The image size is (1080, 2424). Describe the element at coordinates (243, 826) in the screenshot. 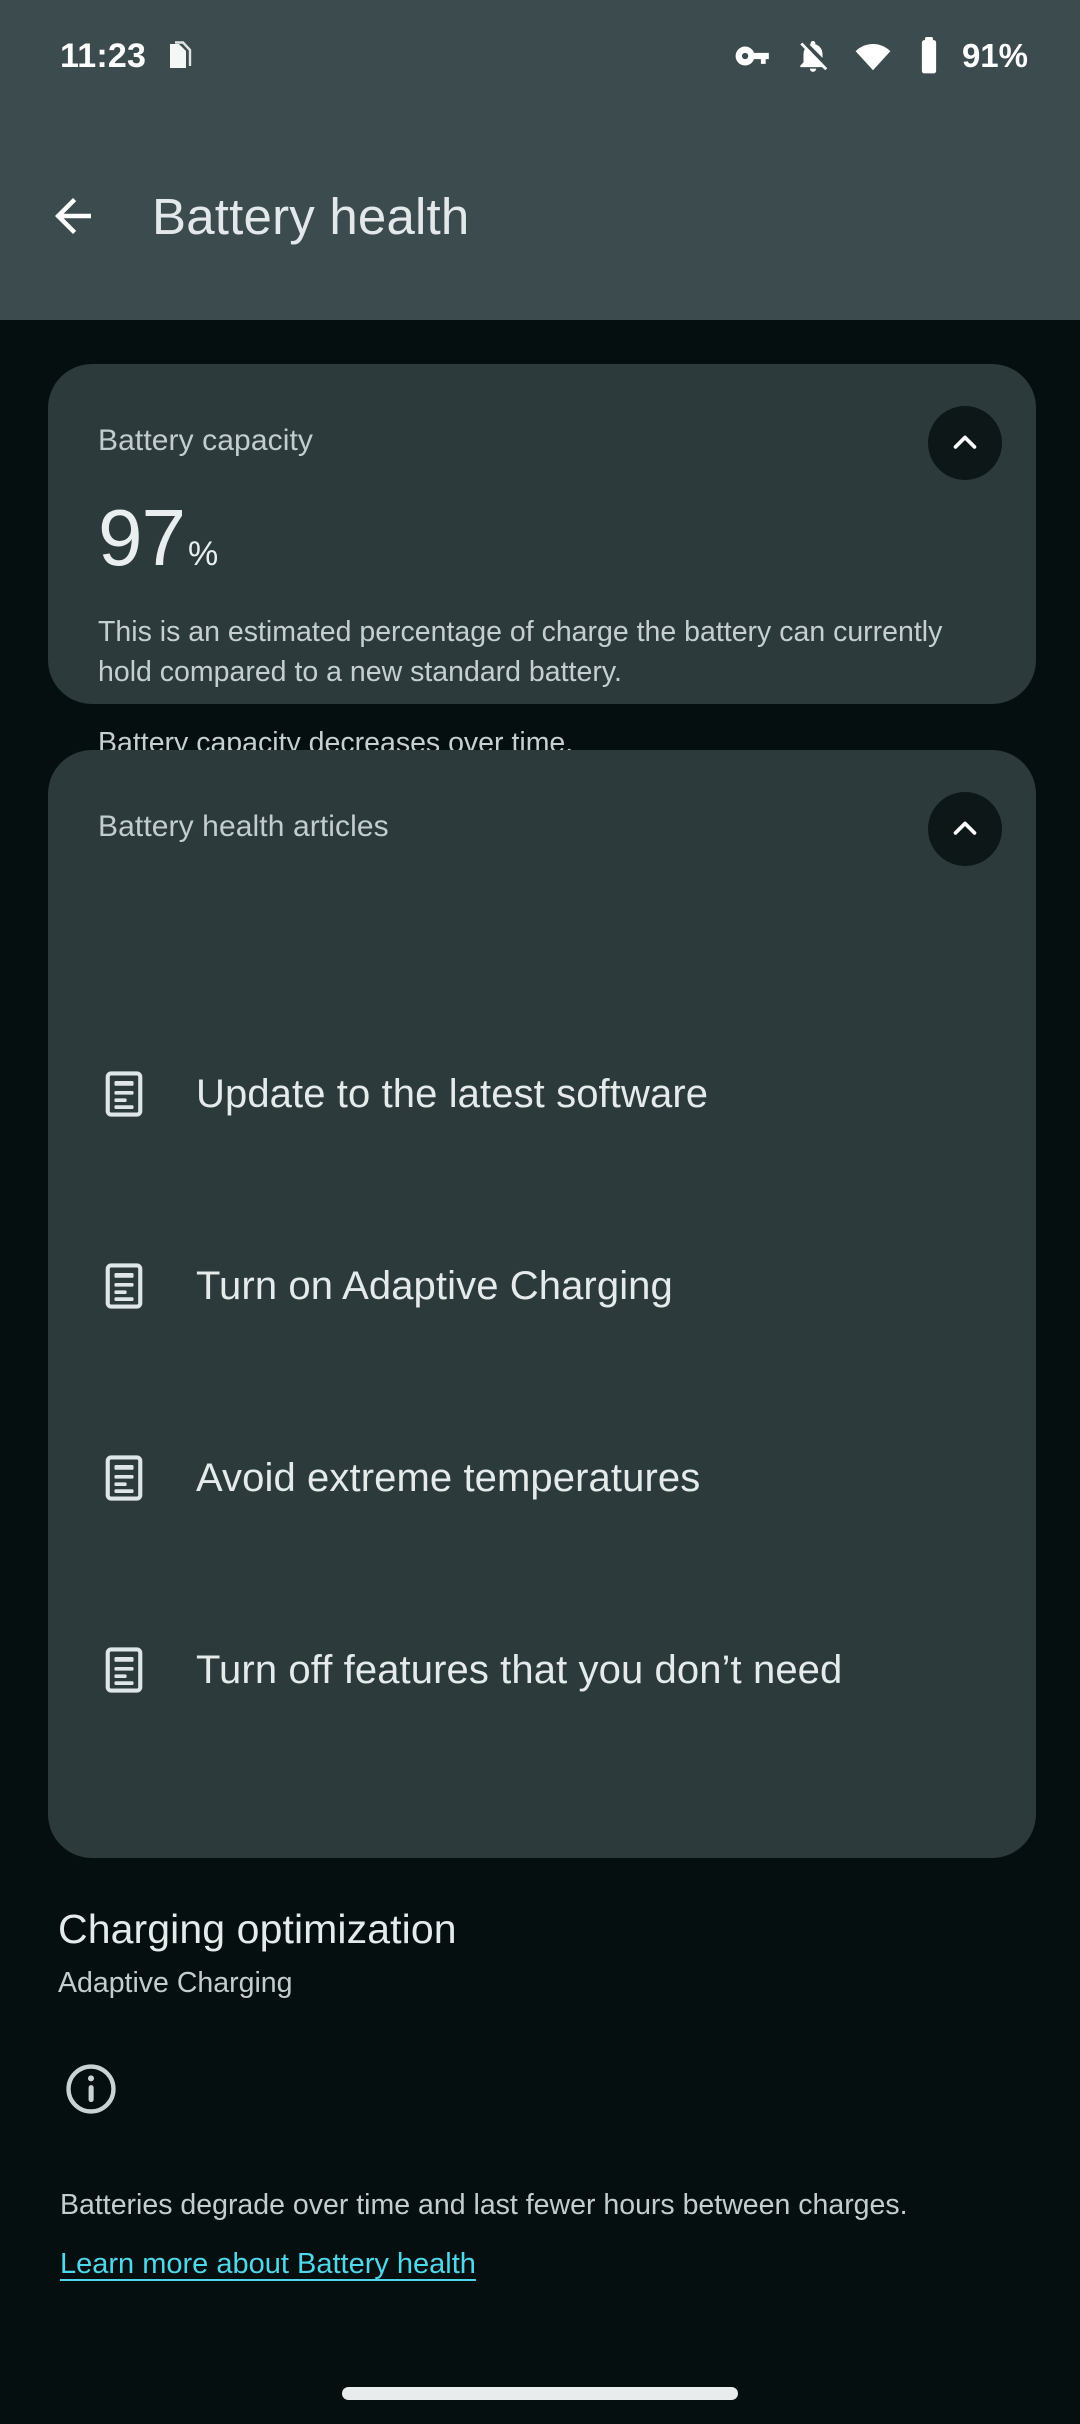

I see `battery-health-articles-label: Battery health articles` at that location.